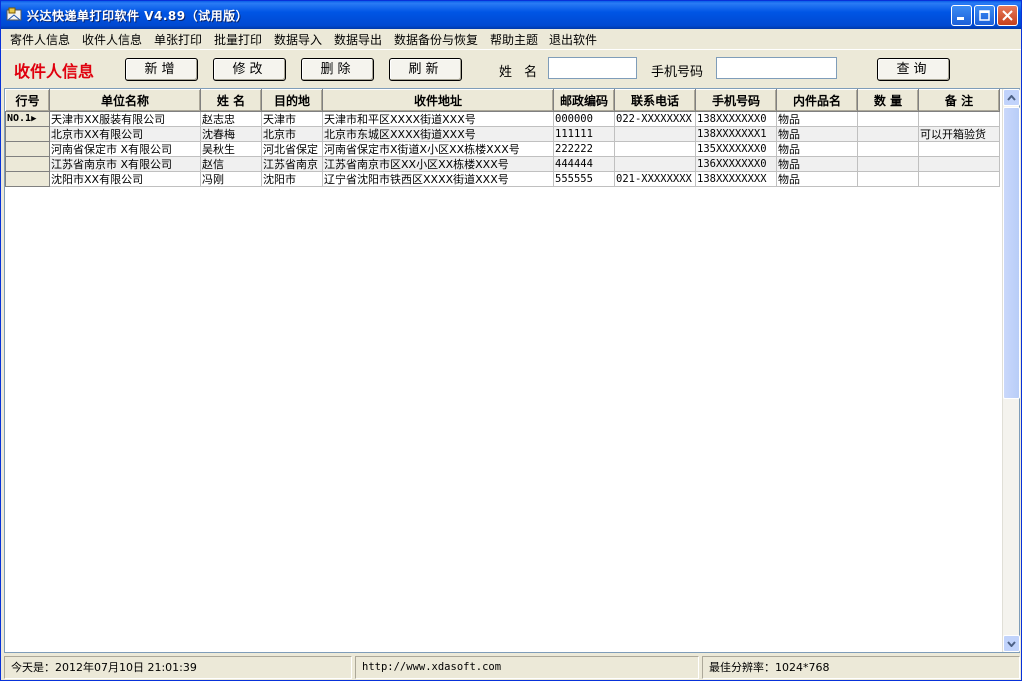  Describe the element at coordinates (231, 119) in the screenshot. I see `cell-name: 赵志忠` at that location.